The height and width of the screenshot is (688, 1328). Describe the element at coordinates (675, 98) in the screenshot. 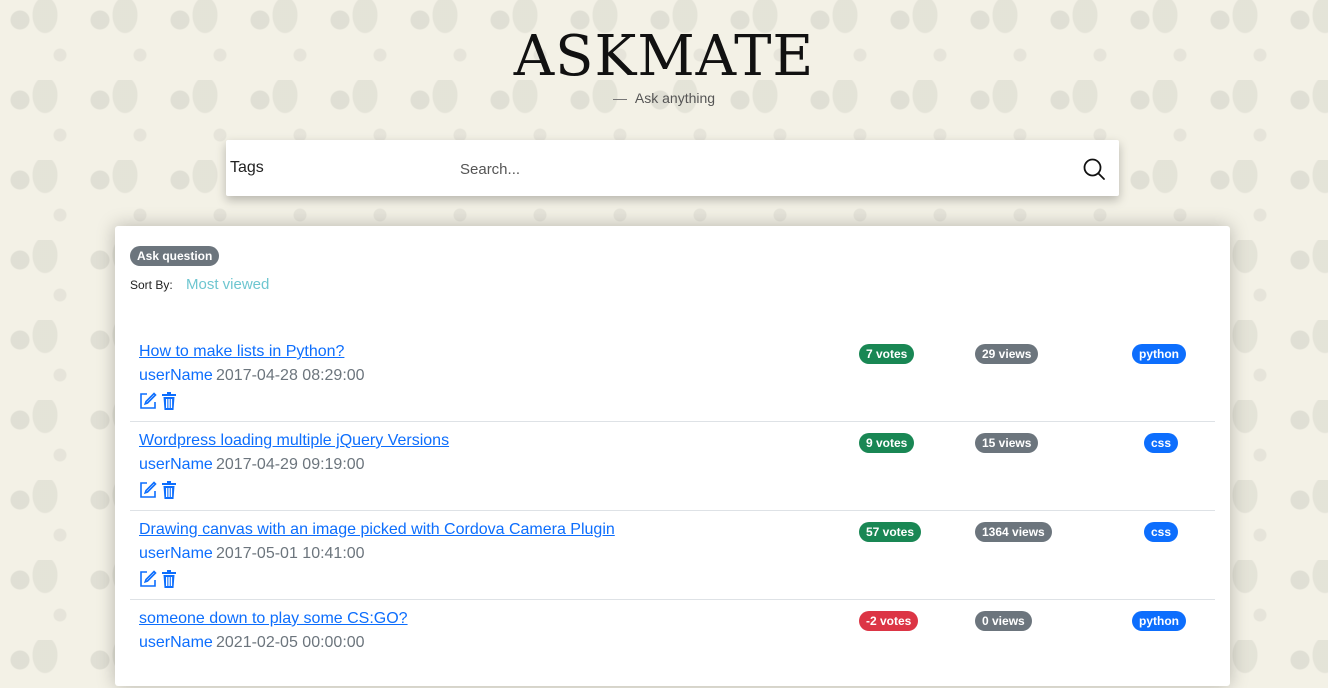

I see `tagline-text: Ask anything` at that location.